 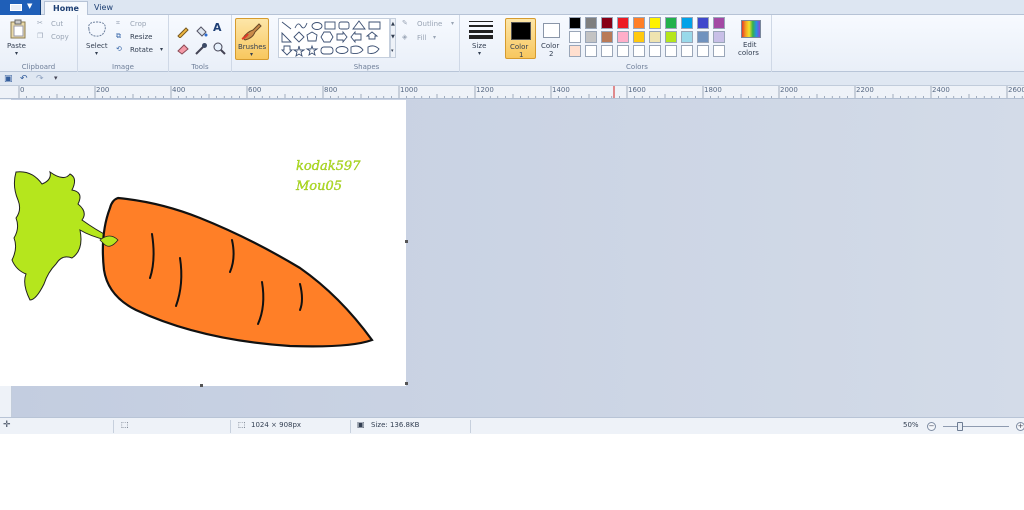 I want to click on pencil-tool, so click(x=183, y=31).